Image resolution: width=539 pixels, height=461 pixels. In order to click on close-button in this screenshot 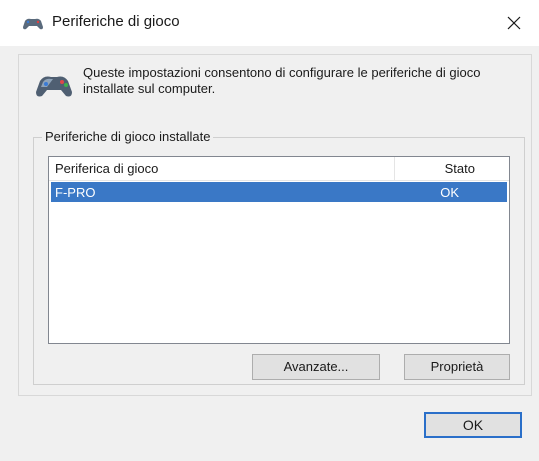, I will do `click(514, 23)`.